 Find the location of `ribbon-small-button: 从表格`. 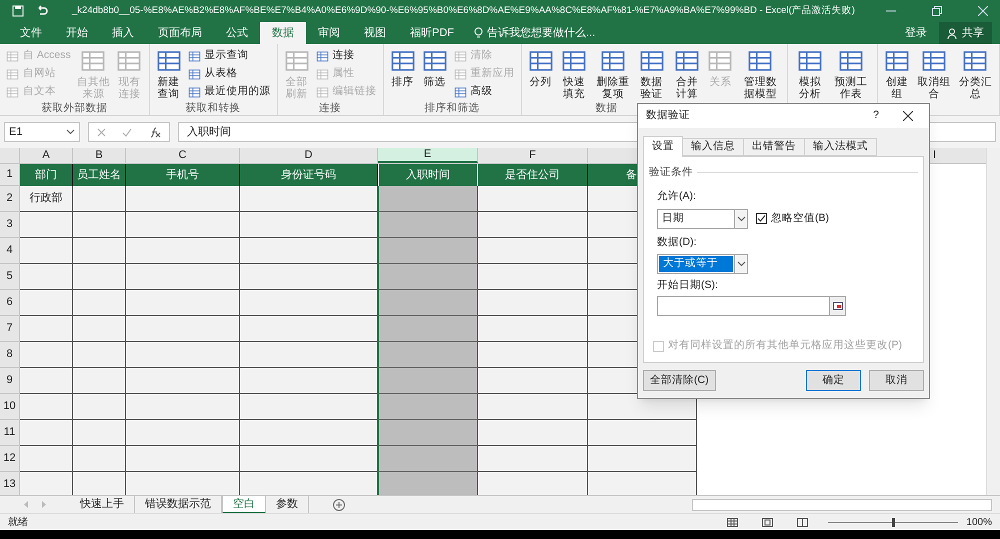

ribbon-small-button: 从表格 is located at coordinates (229, 74).